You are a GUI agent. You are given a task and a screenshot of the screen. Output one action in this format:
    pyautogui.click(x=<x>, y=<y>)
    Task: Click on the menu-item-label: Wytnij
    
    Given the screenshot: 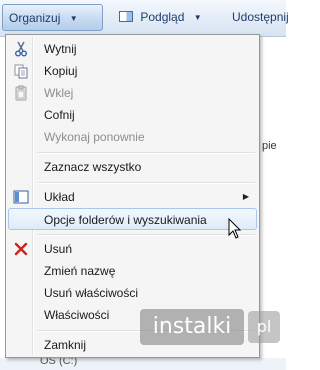 What is the action you would take?
    pyautogui.click(x=60, y=49)
    